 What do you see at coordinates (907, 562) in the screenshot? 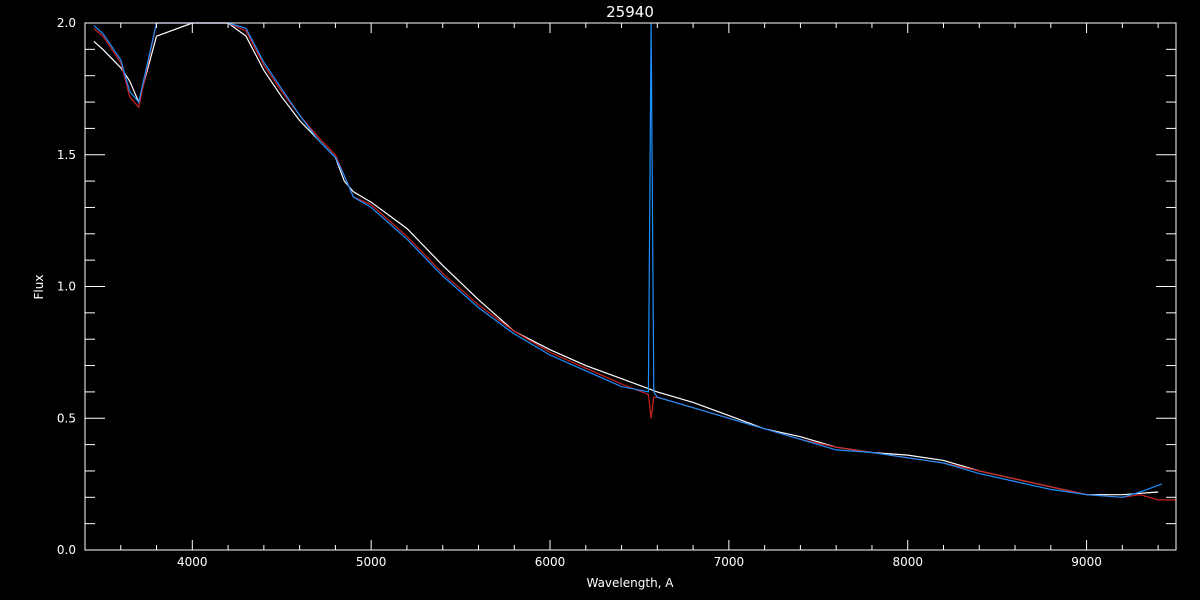
I see `x-tick-label: 8000` at bounding box center [907, 562].